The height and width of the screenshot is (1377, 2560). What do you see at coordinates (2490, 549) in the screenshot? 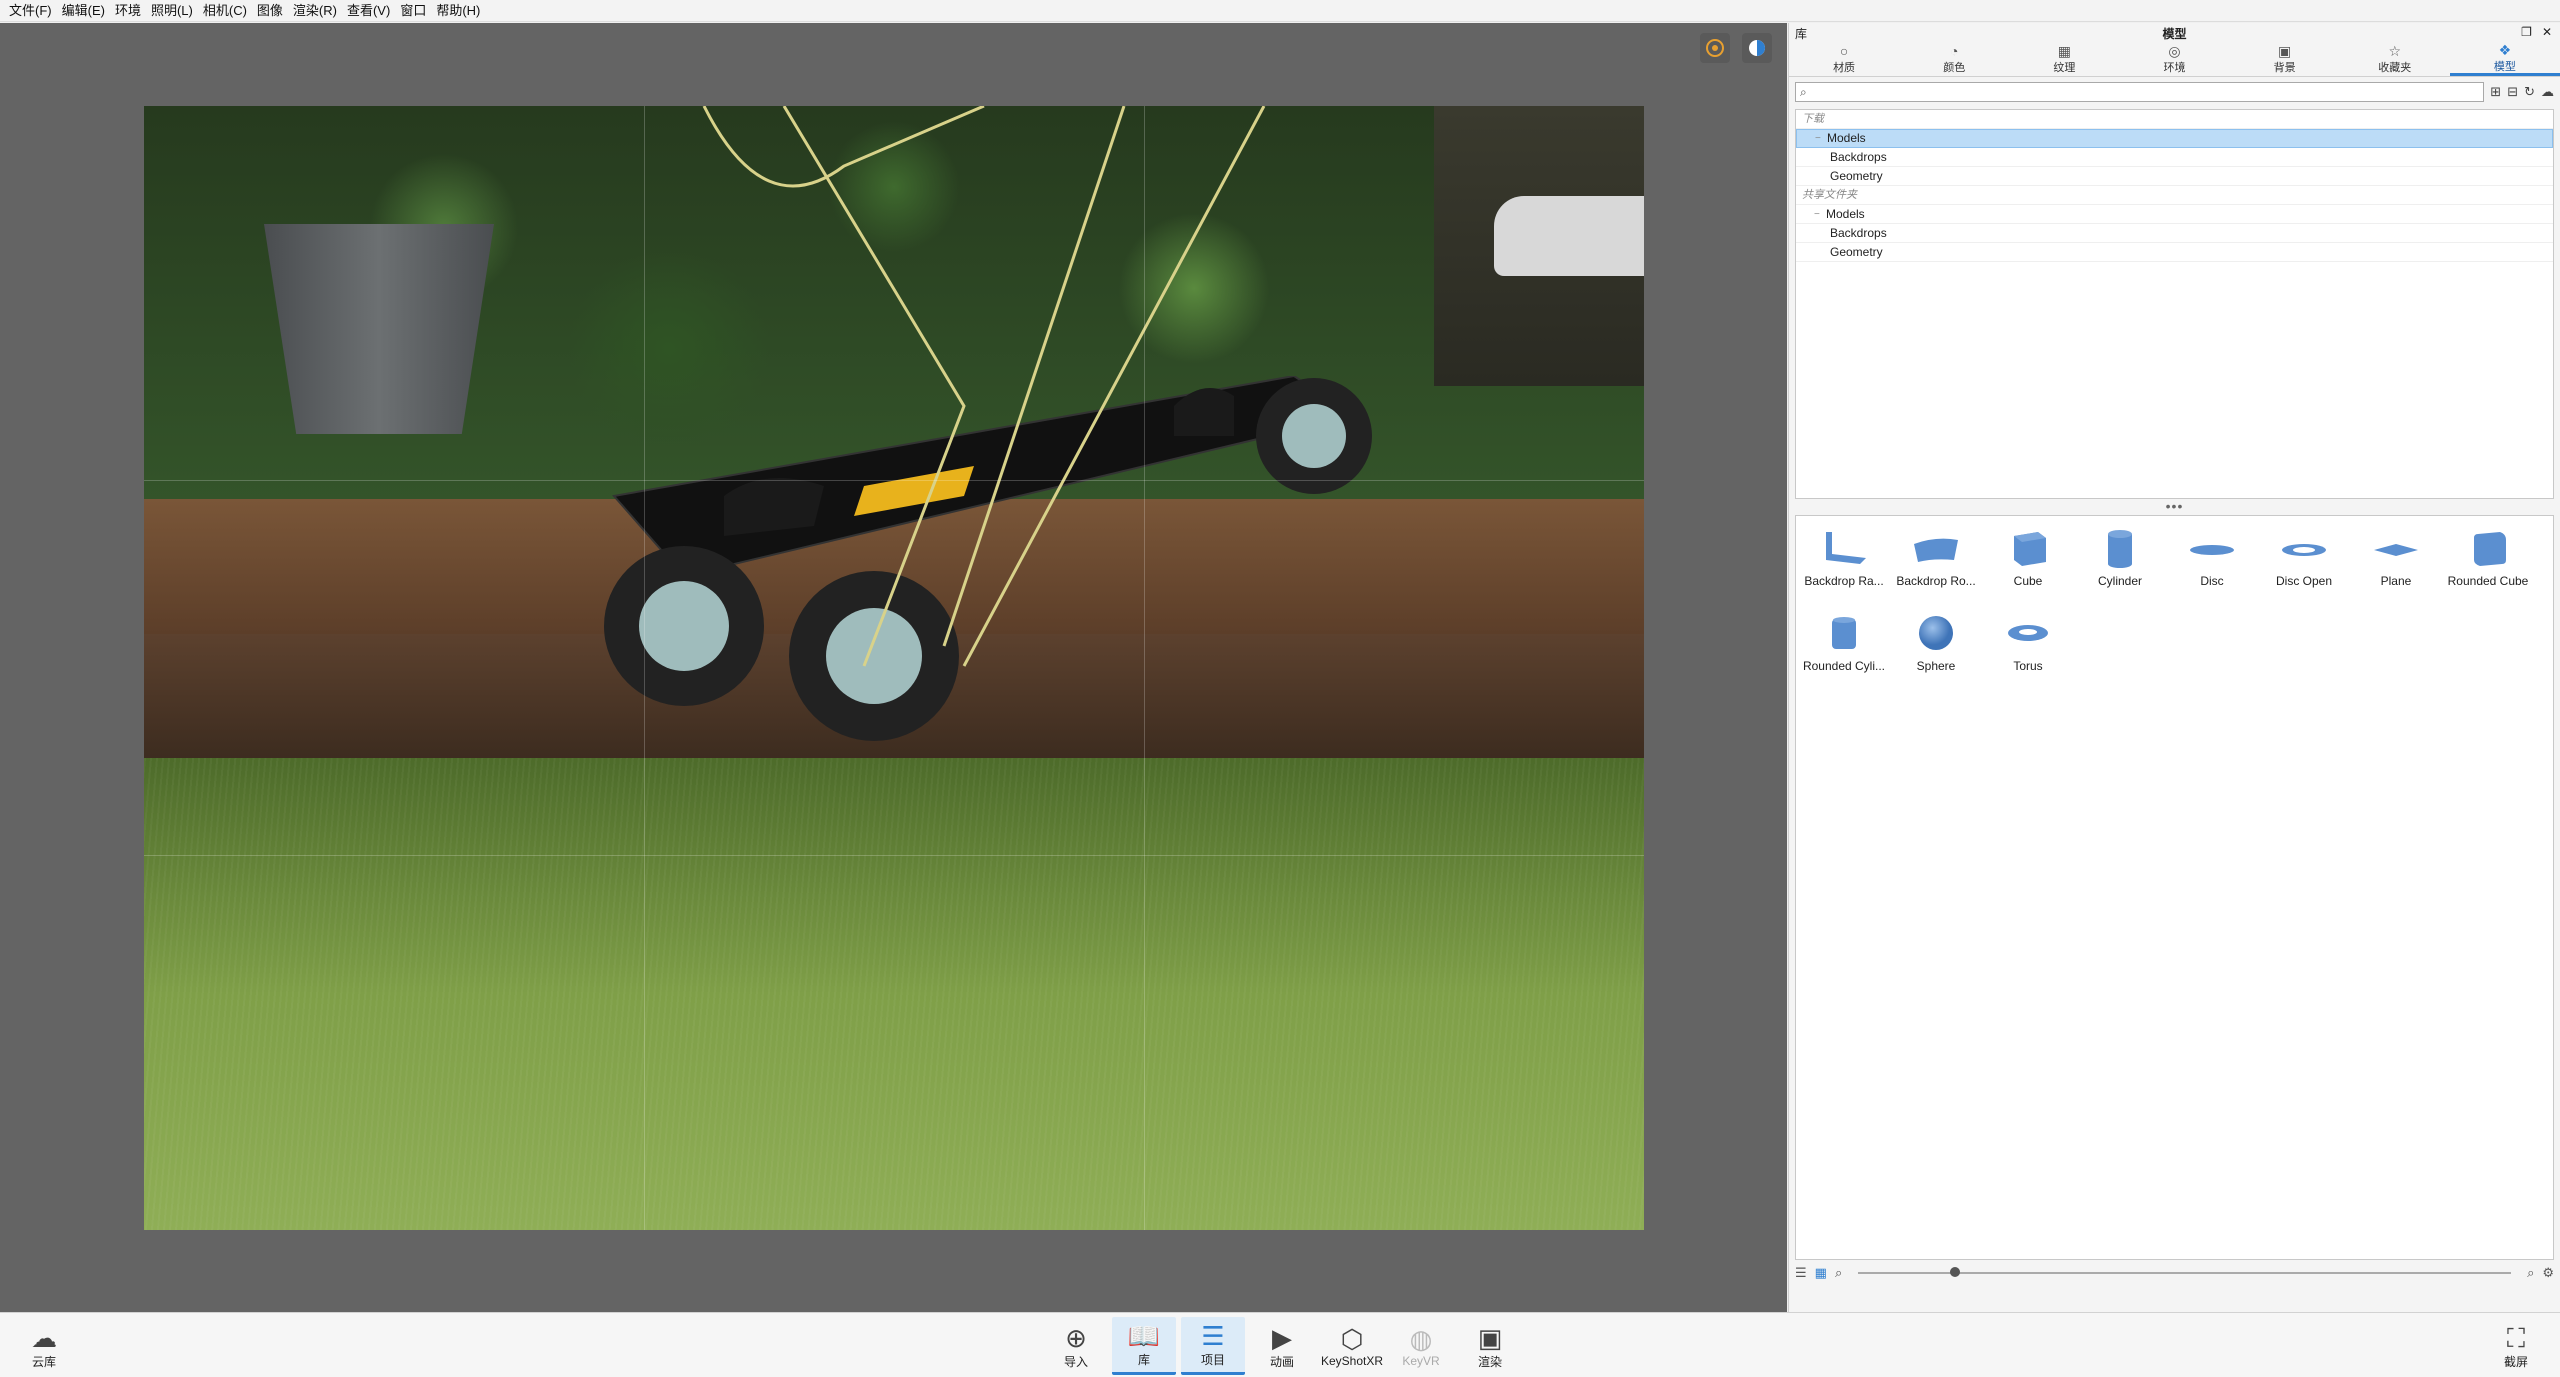
I see `rounded-cube-icon` at bounding box center [2490, 549].